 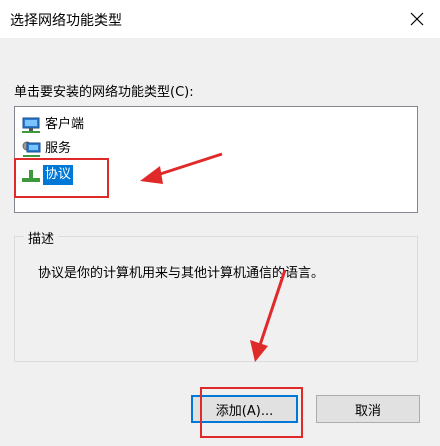 What do you see at coordinates (58, 148) in the screenshot?
I see `list-item-label: 服务` at bounding box center [58, 148].